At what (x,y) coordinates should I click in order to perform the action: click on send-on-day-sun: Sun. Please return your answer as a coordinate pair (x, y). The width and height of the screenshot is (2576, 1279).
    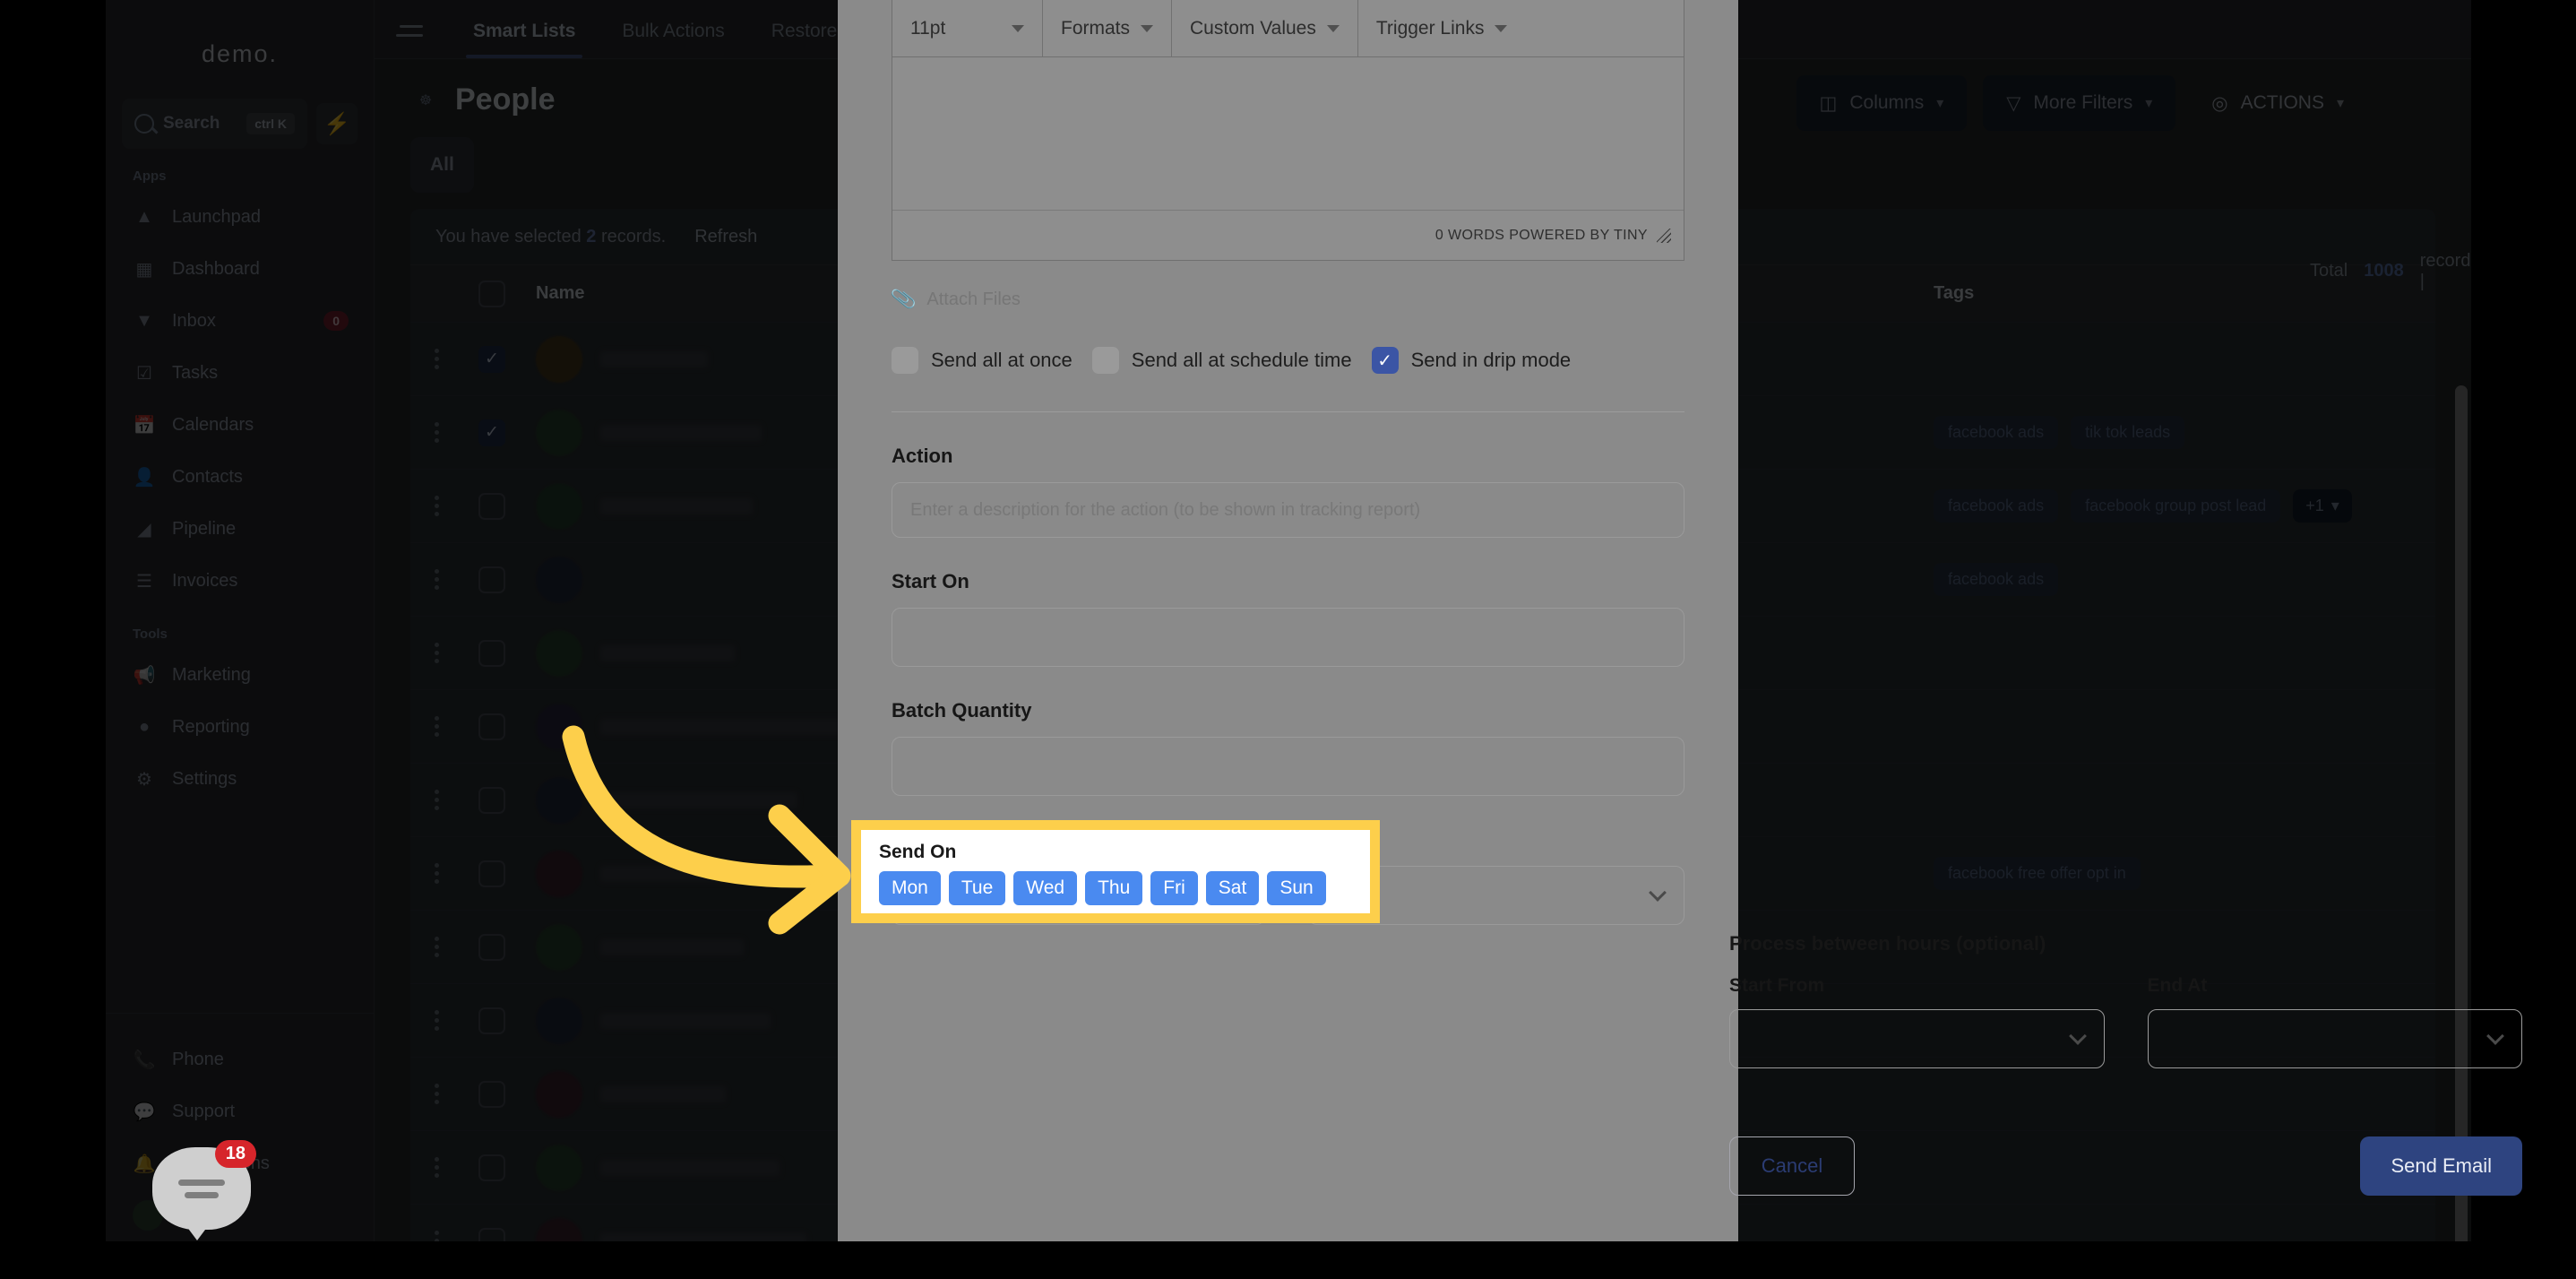
    Looking at the image, I should click on (1296, 888).